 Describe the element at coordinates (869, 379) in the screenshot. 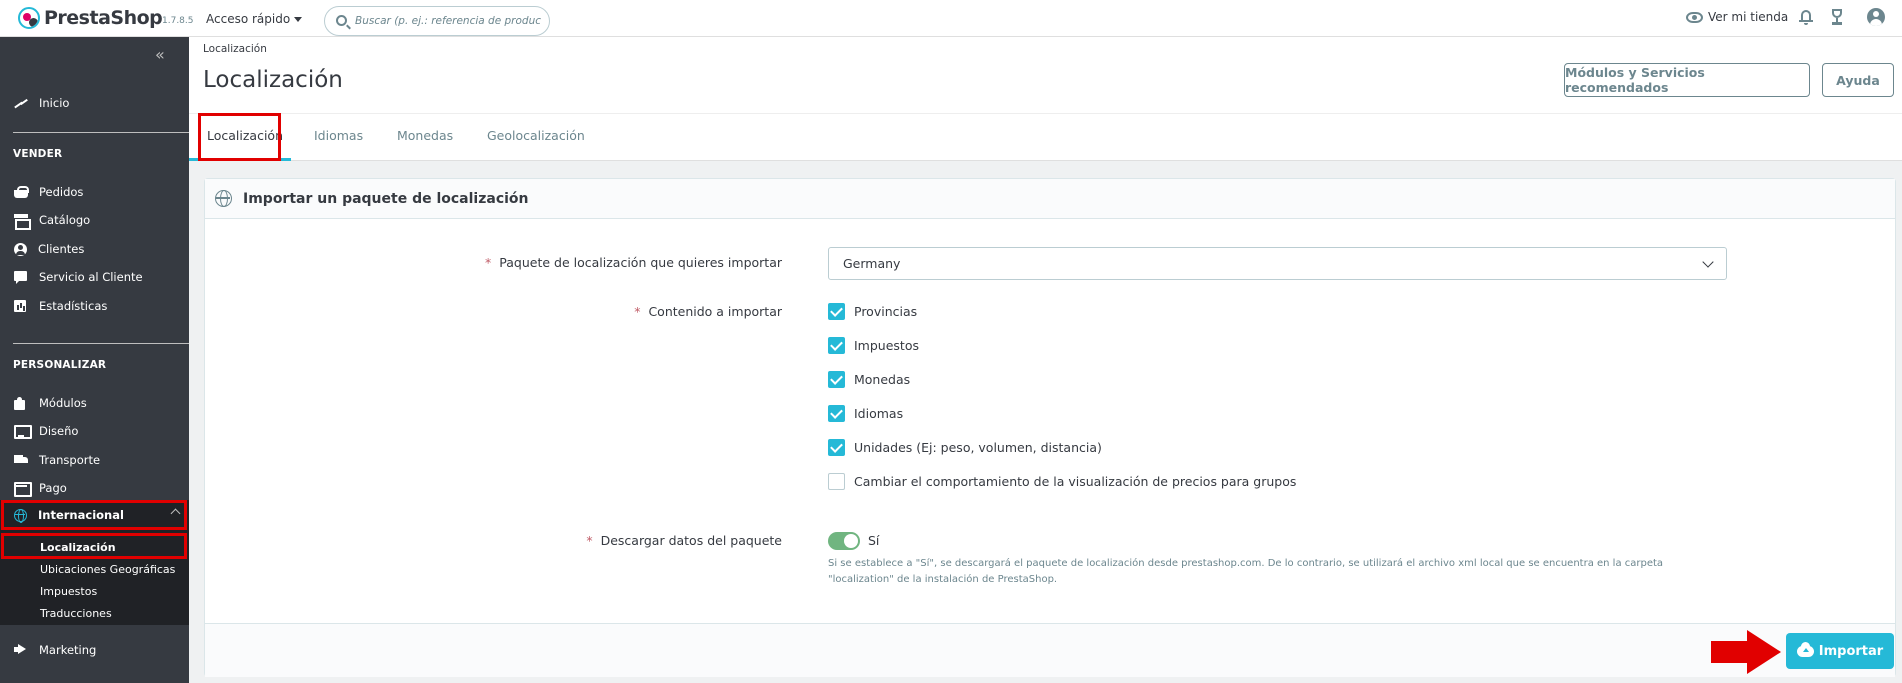

I see `checkbox-currencies: Monedas` at that location.